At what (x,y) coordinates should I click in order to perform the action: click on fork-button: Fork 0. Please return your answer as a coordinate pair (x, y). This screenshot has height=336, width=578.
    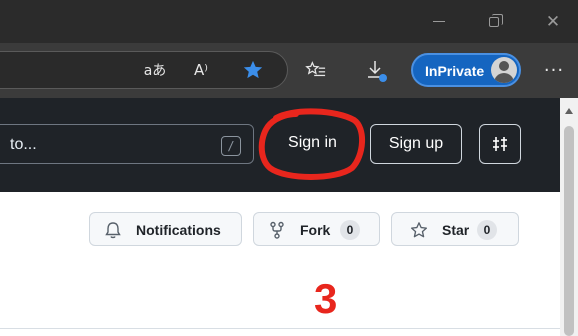
    Looking at the image, I should click on (316, 229).